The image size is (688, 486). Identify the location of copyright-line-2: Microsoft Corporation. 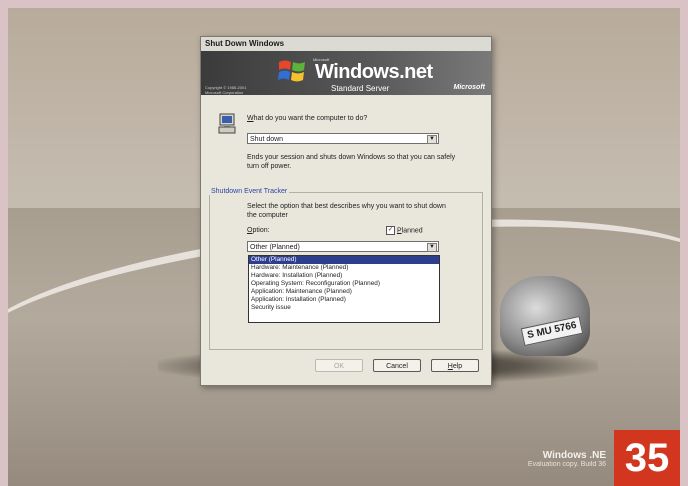
(224, 92).